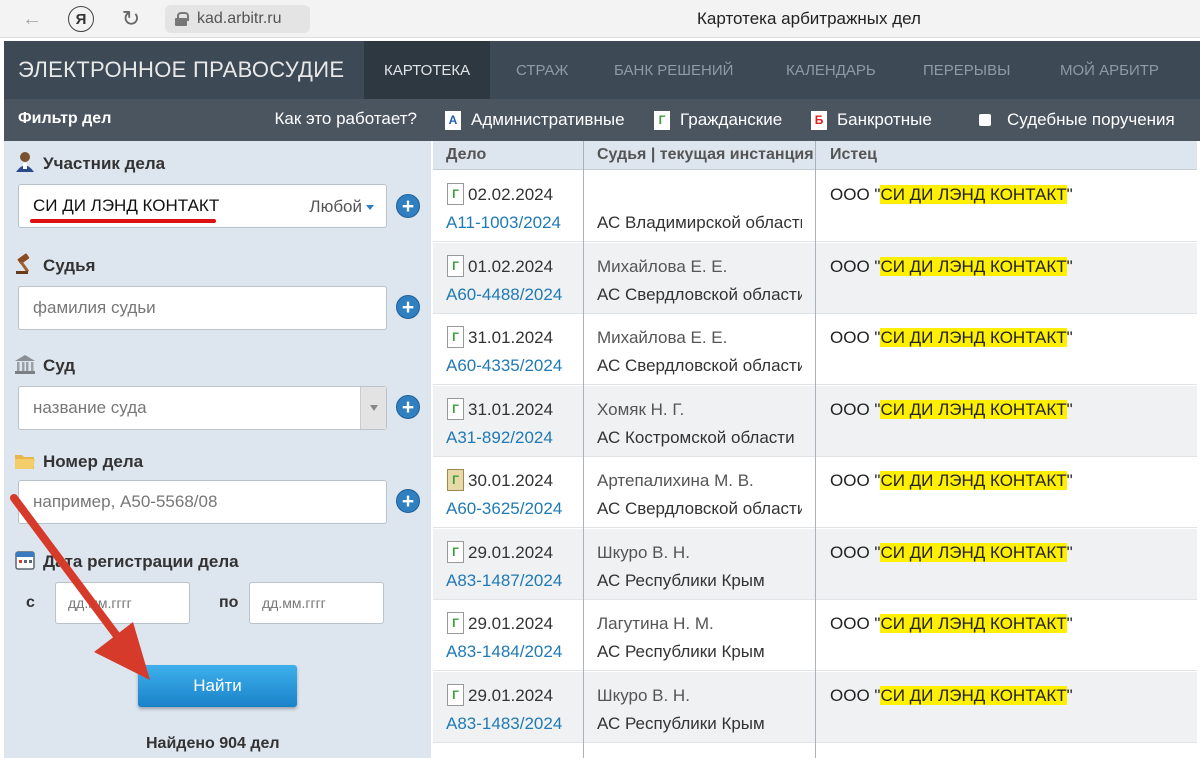  What do you see at coordinates (673, 70) in the screenshot?
I see `nav-item-bank-resheniy: БАНК РЕШЕНИЙ` at bounding box center [673, 70].